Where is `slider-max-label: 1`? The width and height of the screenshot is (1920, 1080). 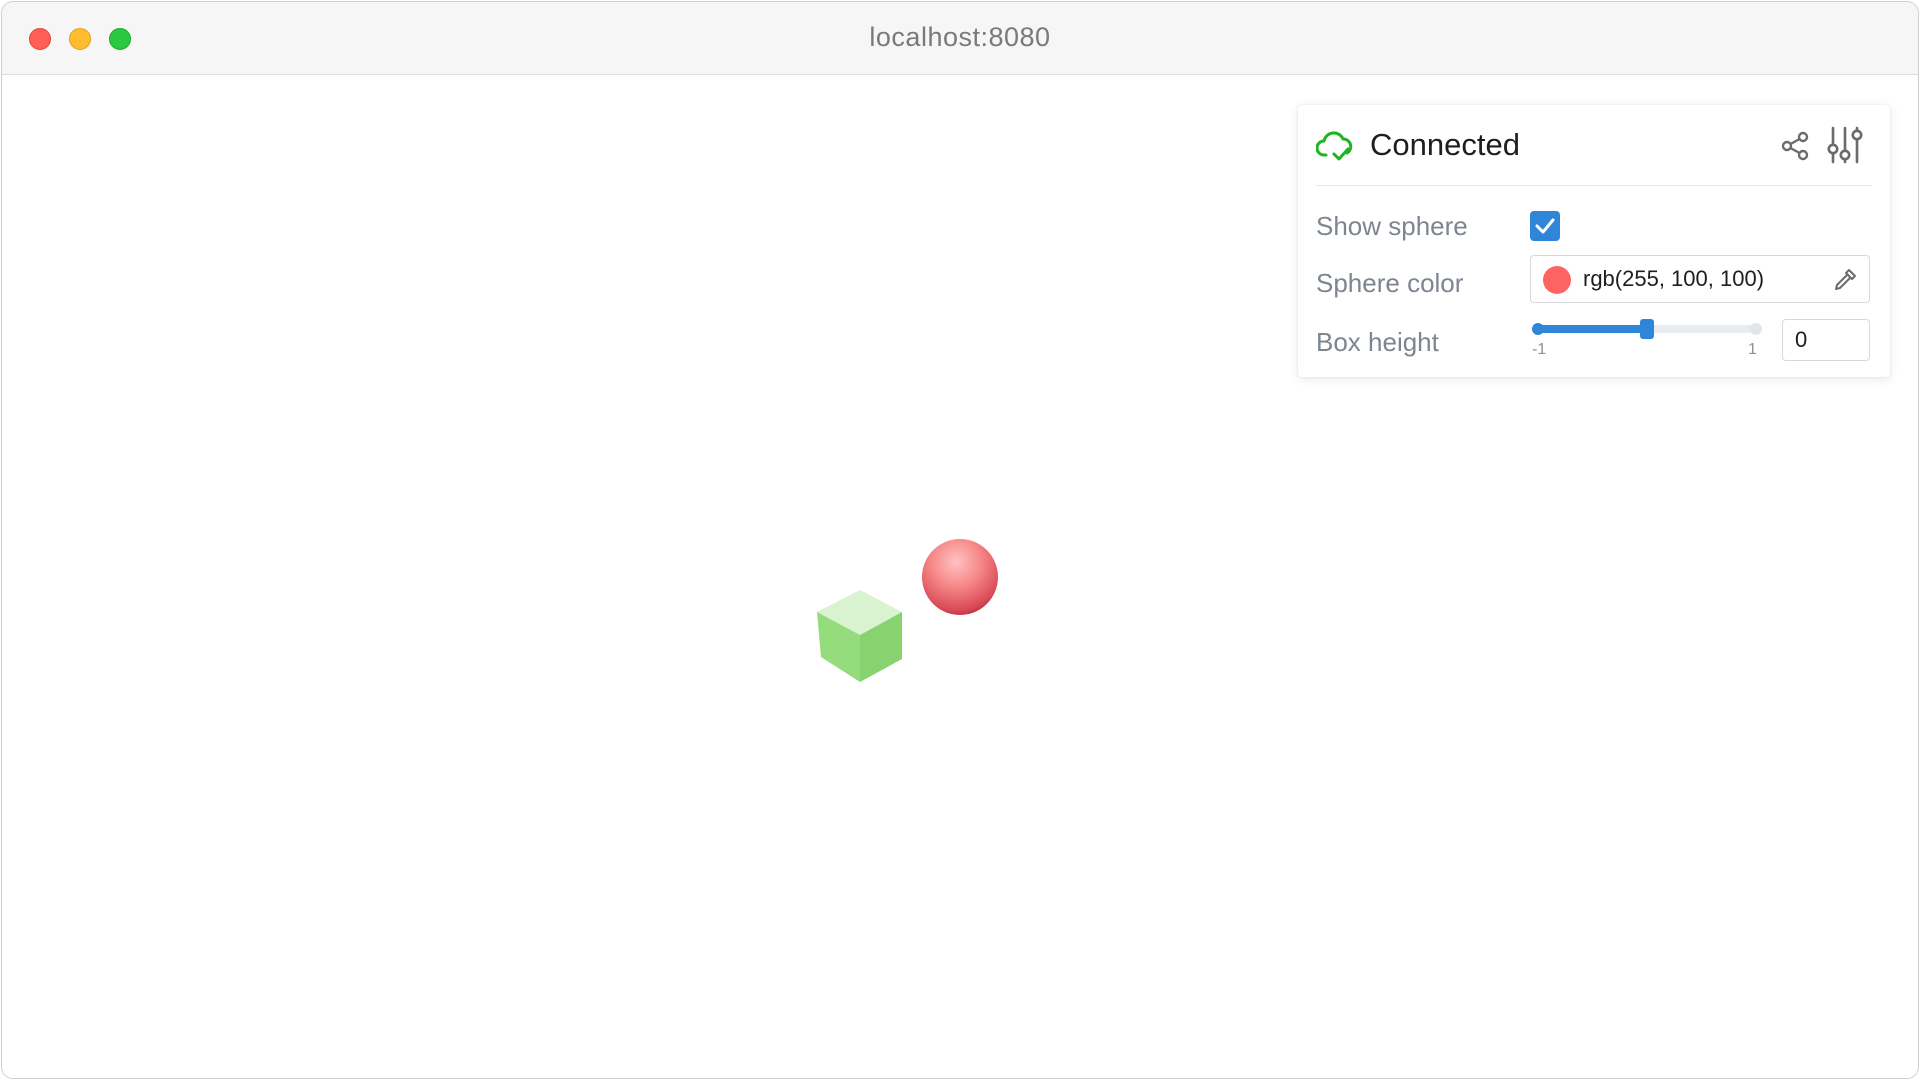 slider-max-label: 1 is located at coordinates (1752, 349).